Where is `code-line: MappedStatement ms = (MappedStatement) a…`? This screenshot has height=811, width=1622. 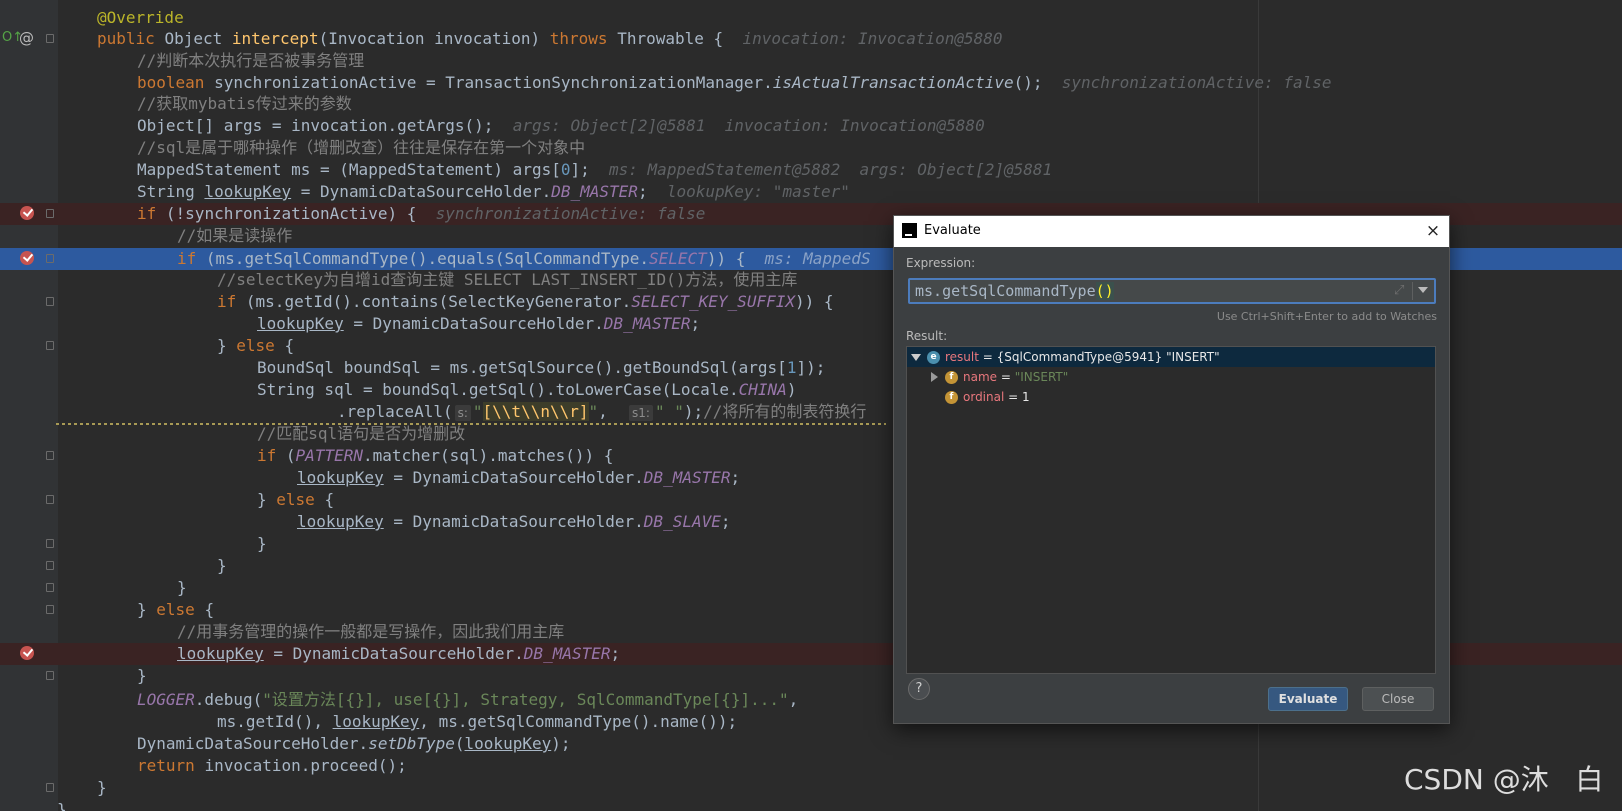 code-line: MappedStatement ms = (MappedStatement) a… is located at coordinates (811, 170).